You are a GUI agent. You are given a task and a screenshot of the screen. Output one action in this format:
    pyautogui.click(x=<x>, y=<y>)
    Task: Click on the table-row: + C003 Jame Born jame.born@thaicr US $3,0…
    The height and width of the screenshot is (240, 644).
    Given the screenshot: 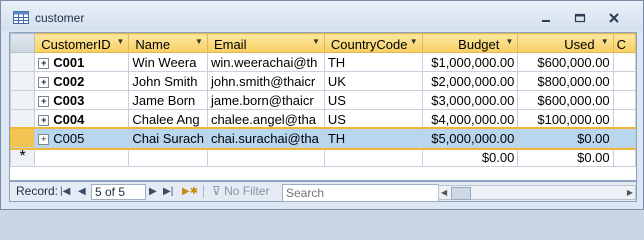 What is the action you would take?
    pyautogui.click(x=323, y=100)
    